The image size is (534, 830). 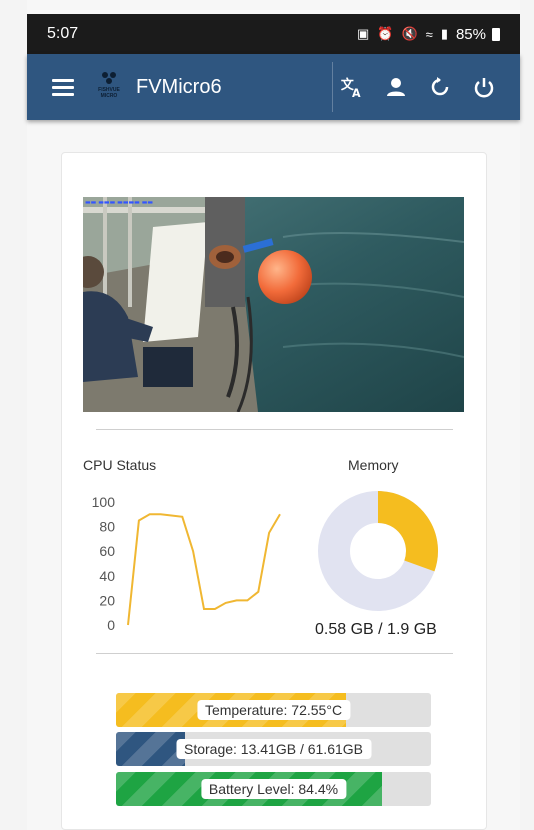 What do you see at coordinates (332, 87) in the screenshot?
I see `toolbar-divider` at bounding box center [332, 87].